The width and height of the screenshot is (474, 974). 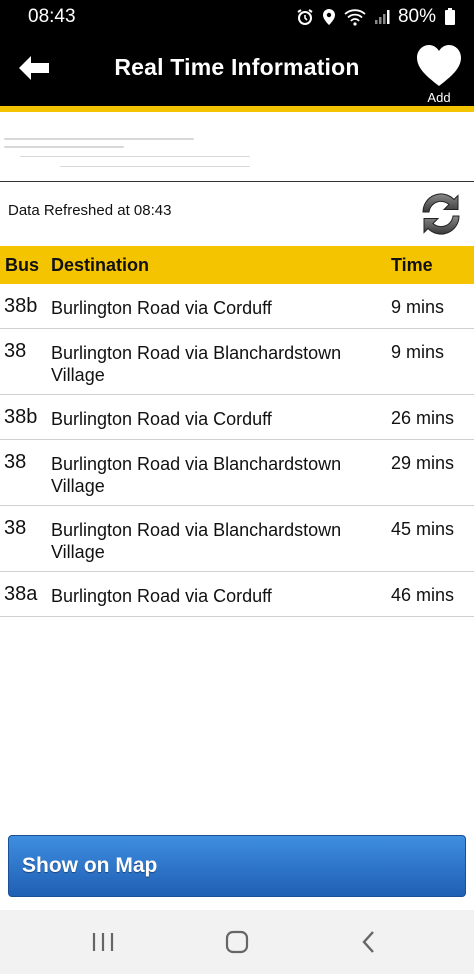 I want to click on home-icon, so click(x=237, y=945).